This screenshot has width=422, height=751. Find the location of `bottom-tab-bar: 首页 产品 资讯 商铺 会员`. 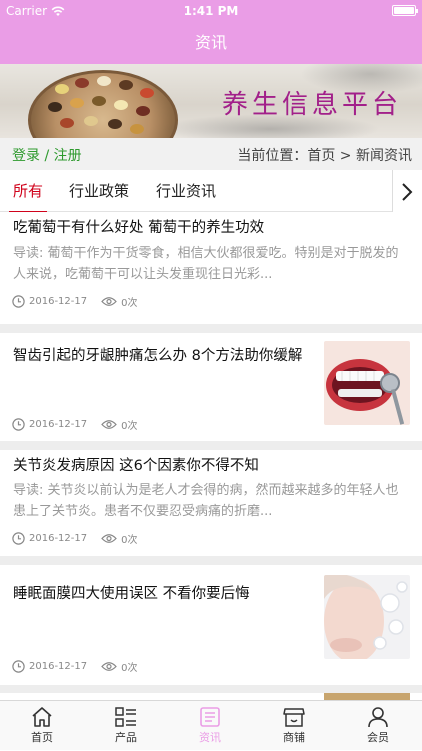

bottom-tab-bar: 首页 产品 资讯 商铺 会员 is located at coordinates (211, 725).